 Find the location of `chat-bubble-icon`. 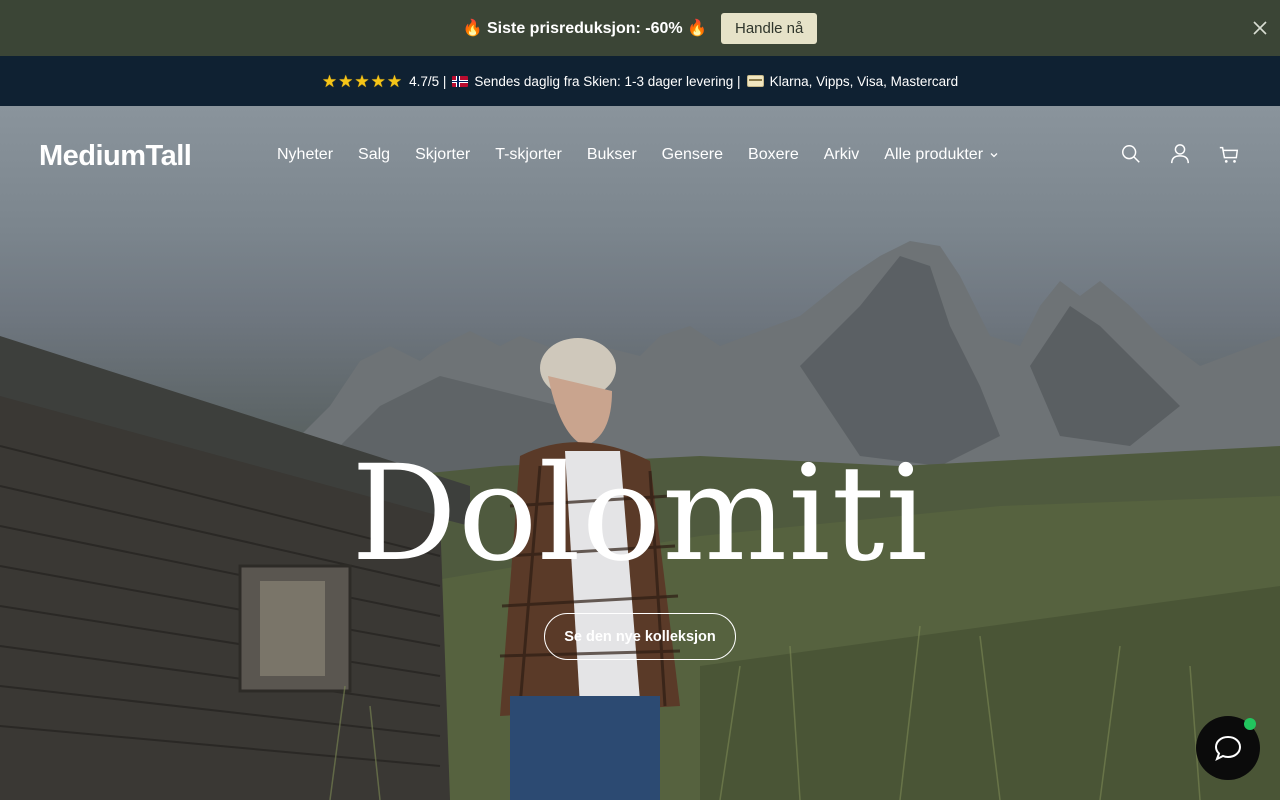

chat-bubble-icon is located at coordinates (1228, 748).